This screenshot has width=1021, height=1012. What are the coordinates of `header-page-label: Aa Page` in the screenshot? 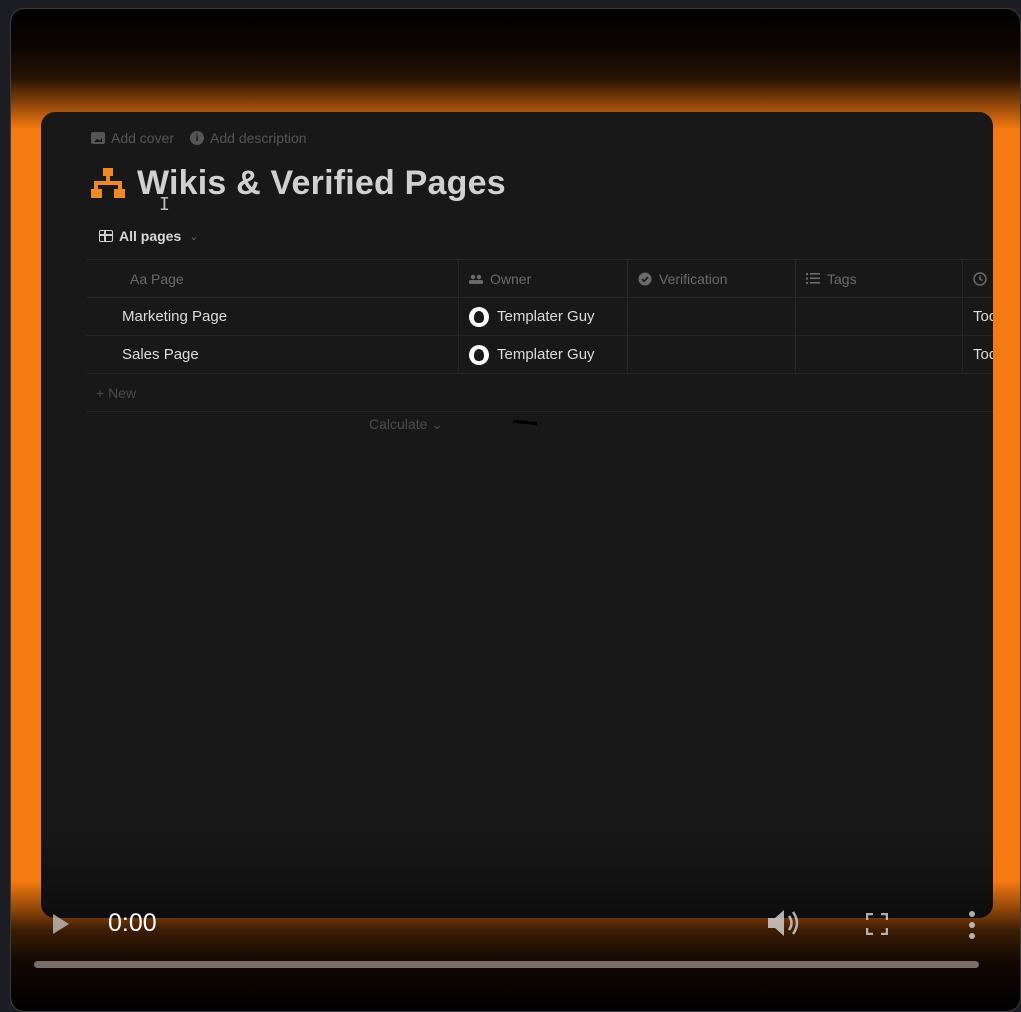 It's located at (157, 278).